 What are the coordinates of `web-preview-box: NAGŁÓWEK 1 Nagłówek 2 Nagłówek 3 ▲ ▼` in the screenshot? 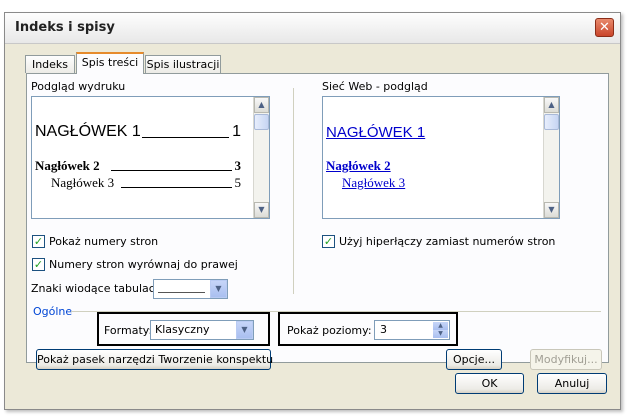 It's located at (441, 157).